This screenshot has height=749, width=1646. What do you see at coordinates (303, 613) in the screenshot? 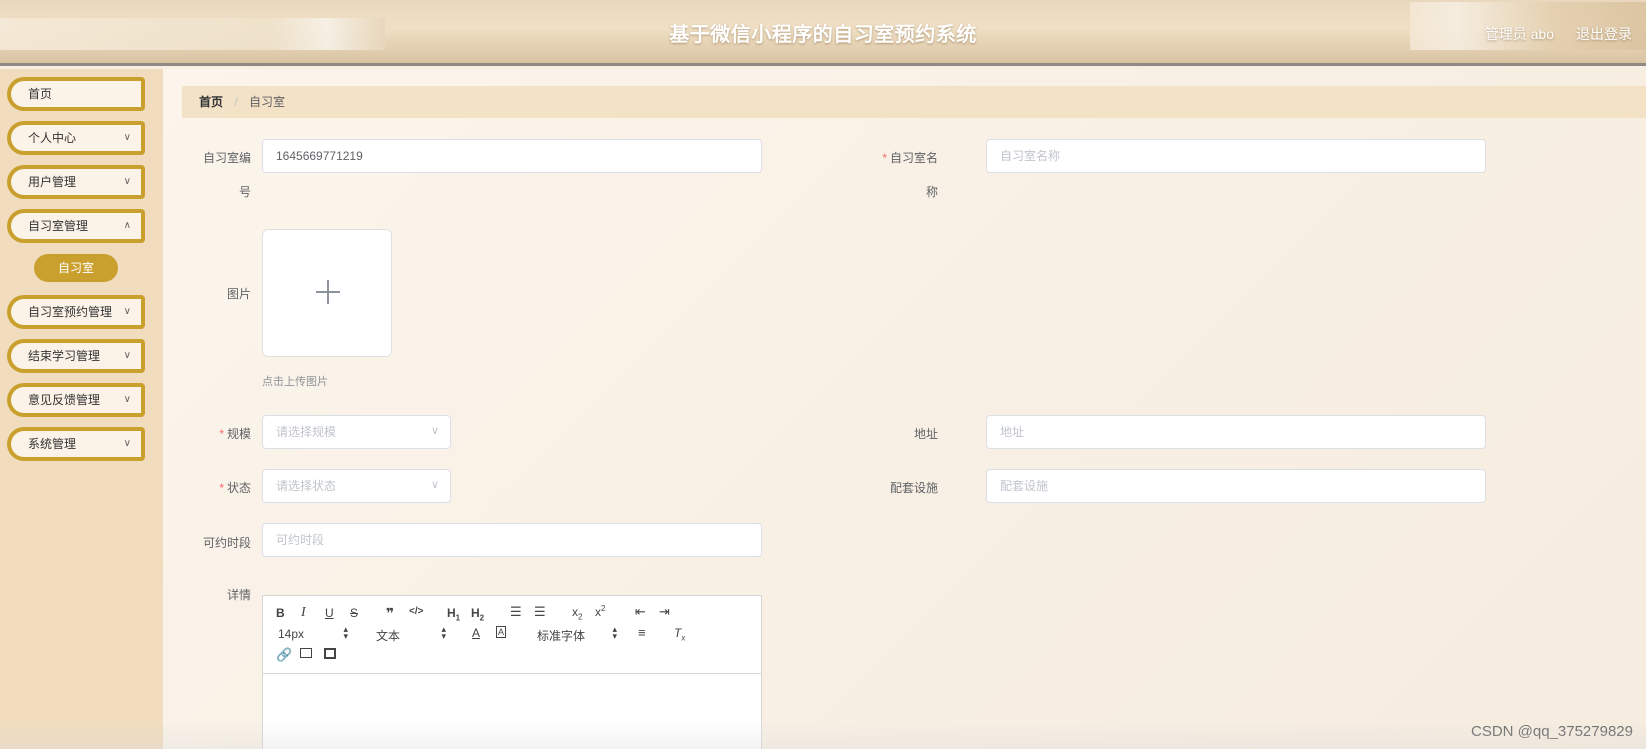
I see `italic-button: I` at bounding box center [303, 613].